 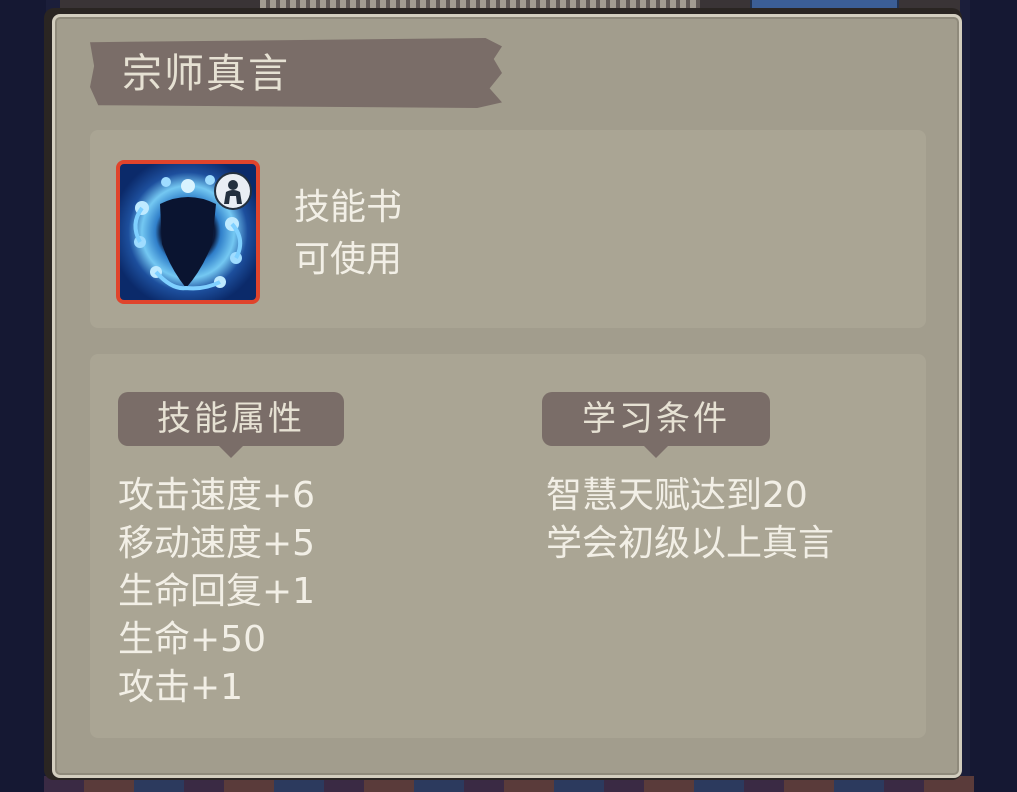 What do you see at coordinates (677, 495) in the screenshot?
I see `requirement-item: 智慧天赋达到20` at bounding box center [677, 495].